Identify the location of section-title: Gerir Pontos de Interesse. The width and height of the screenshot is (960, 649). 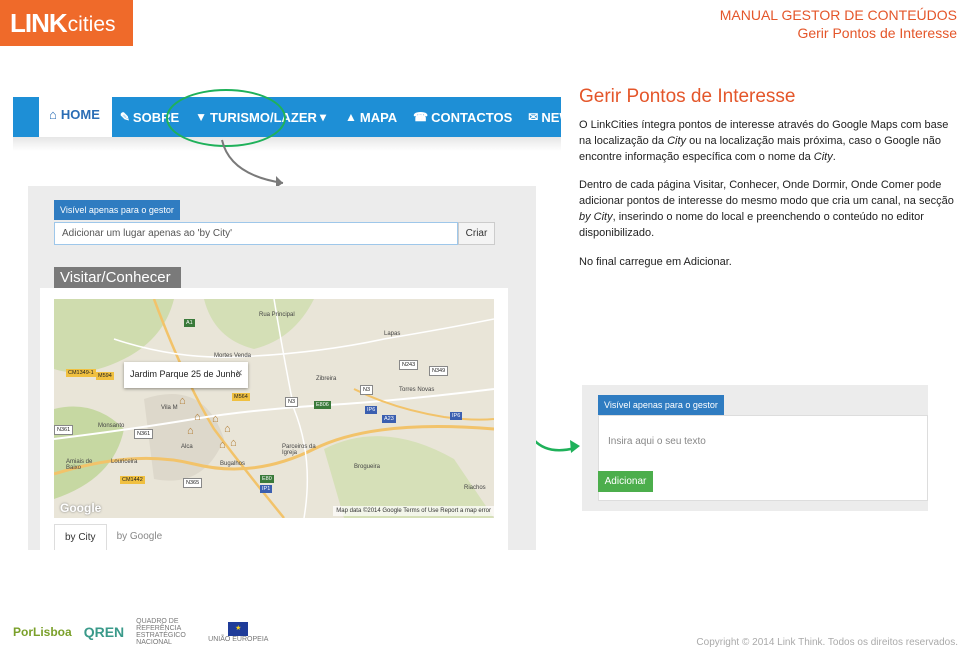
(687, 96).